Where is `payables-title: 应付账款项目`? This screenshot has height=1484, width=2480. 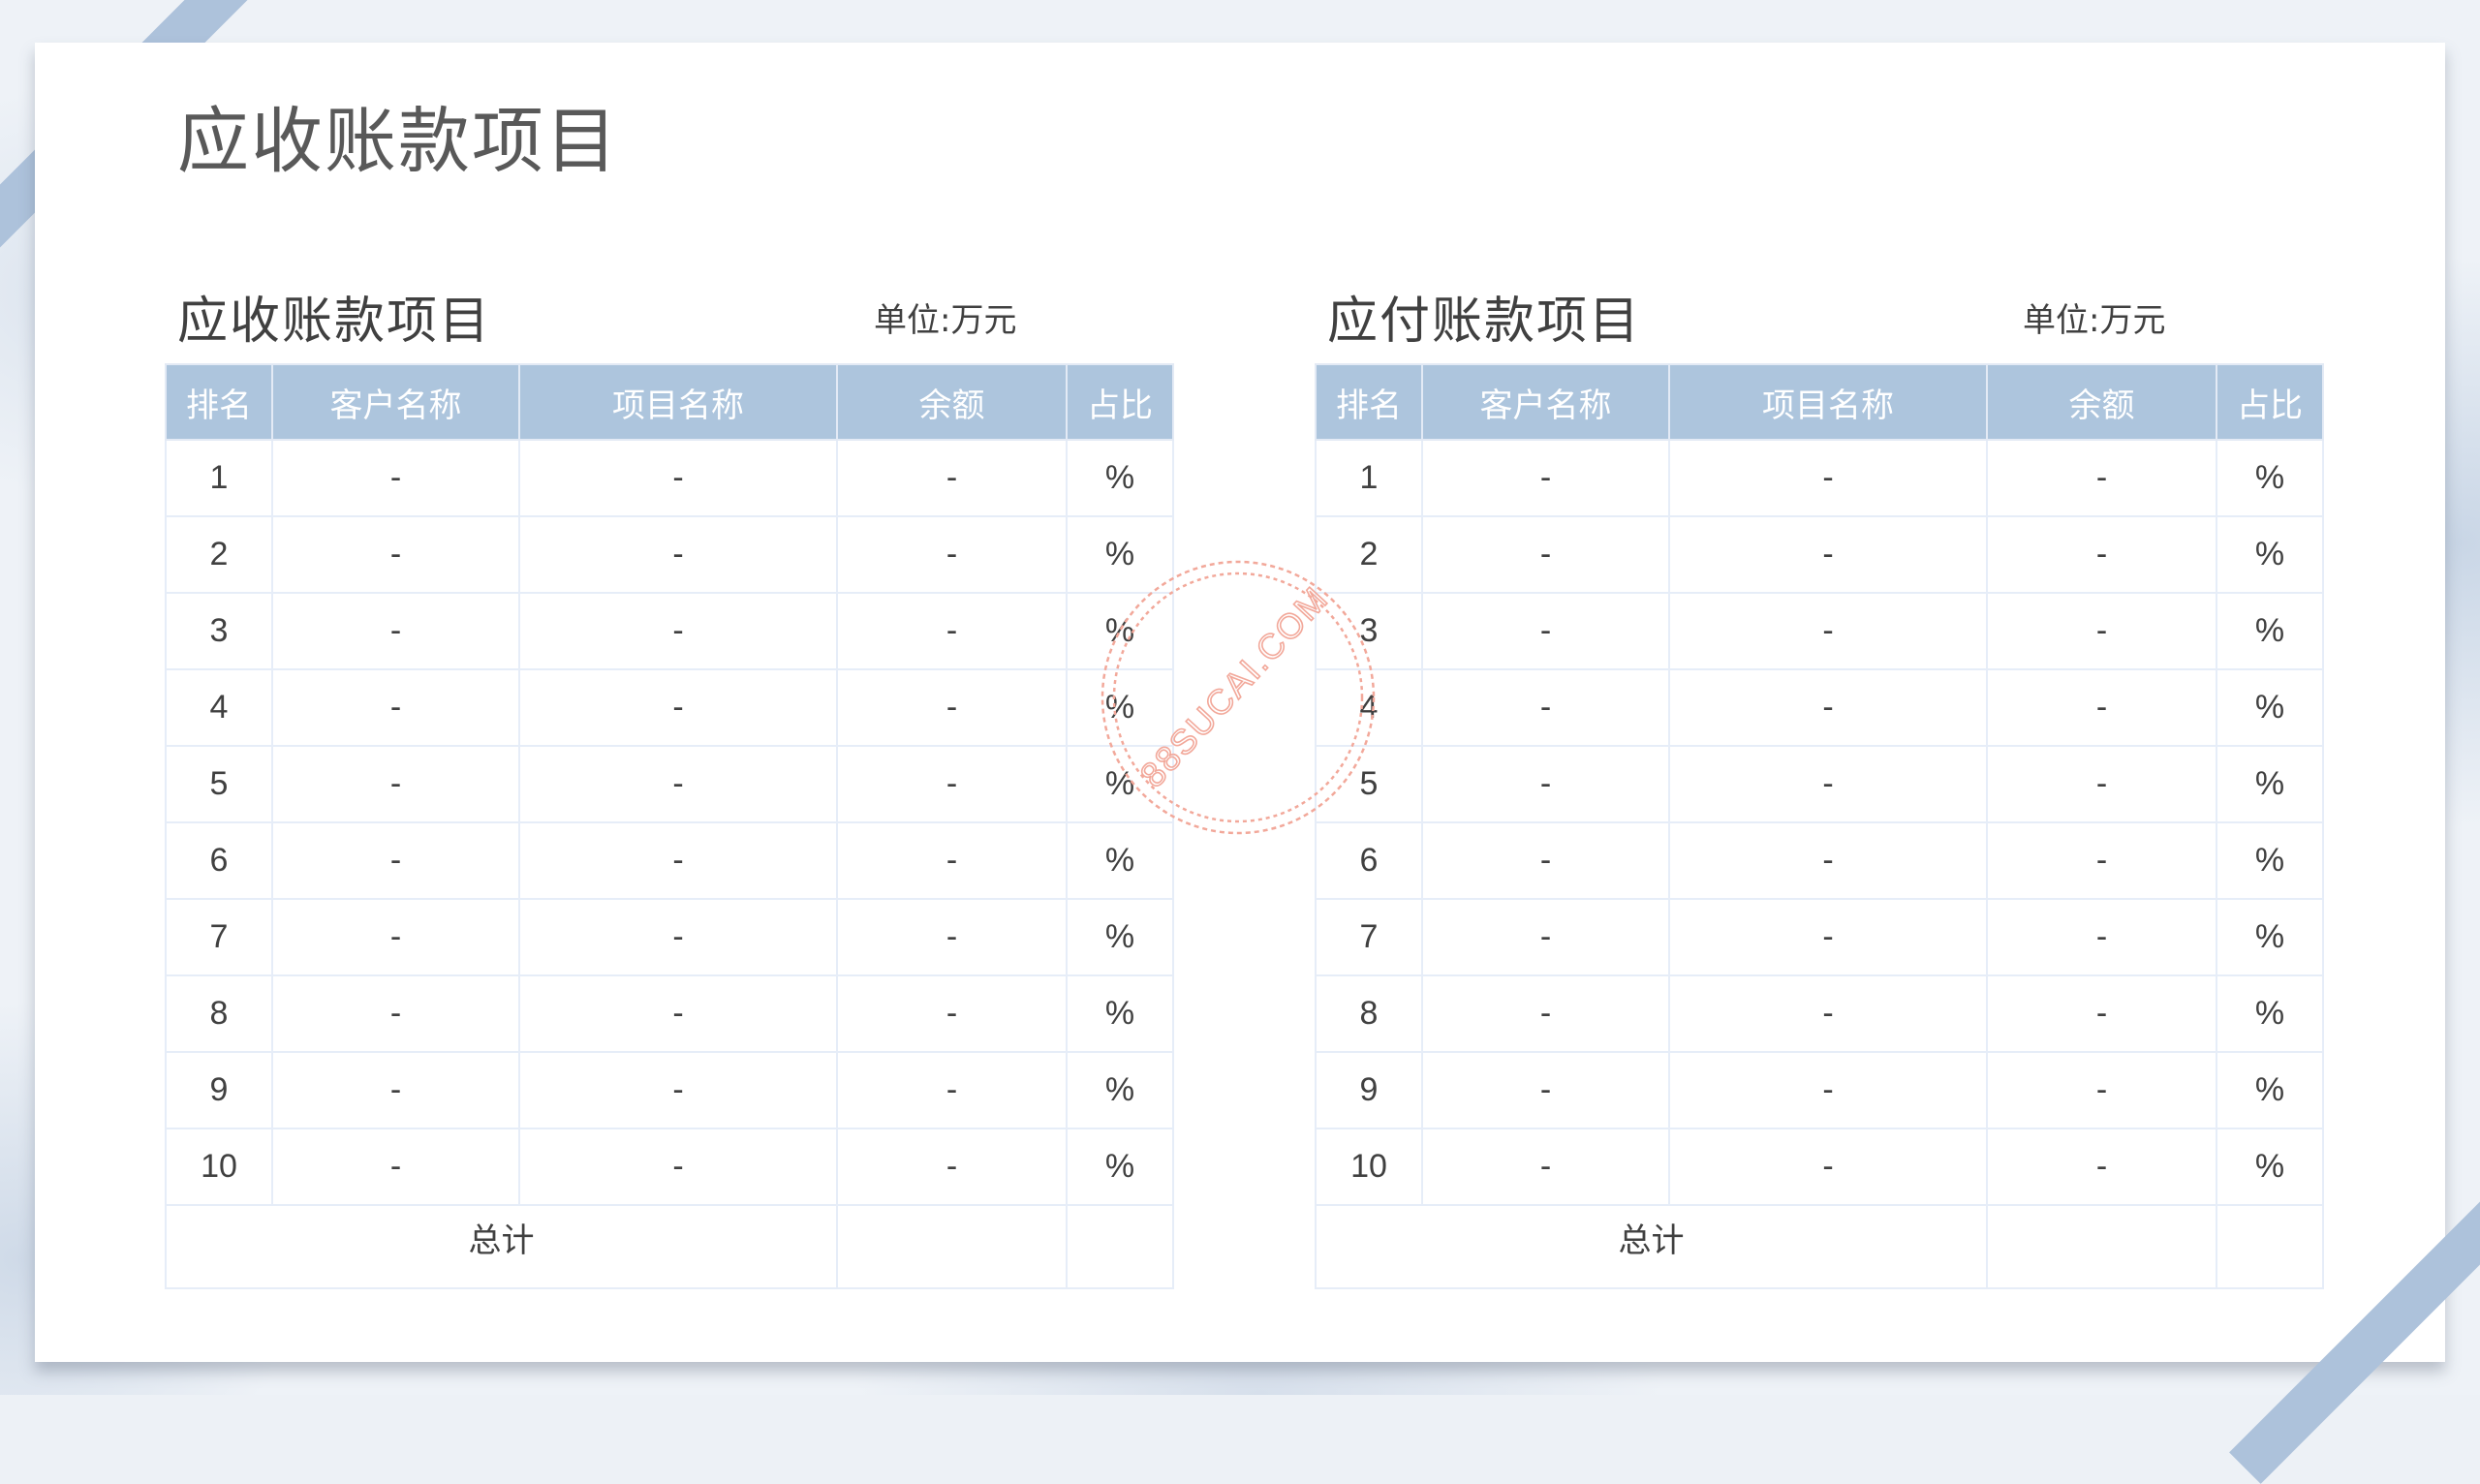
payables-title: 应付账款项目 is located at coordinates (1484, 322).